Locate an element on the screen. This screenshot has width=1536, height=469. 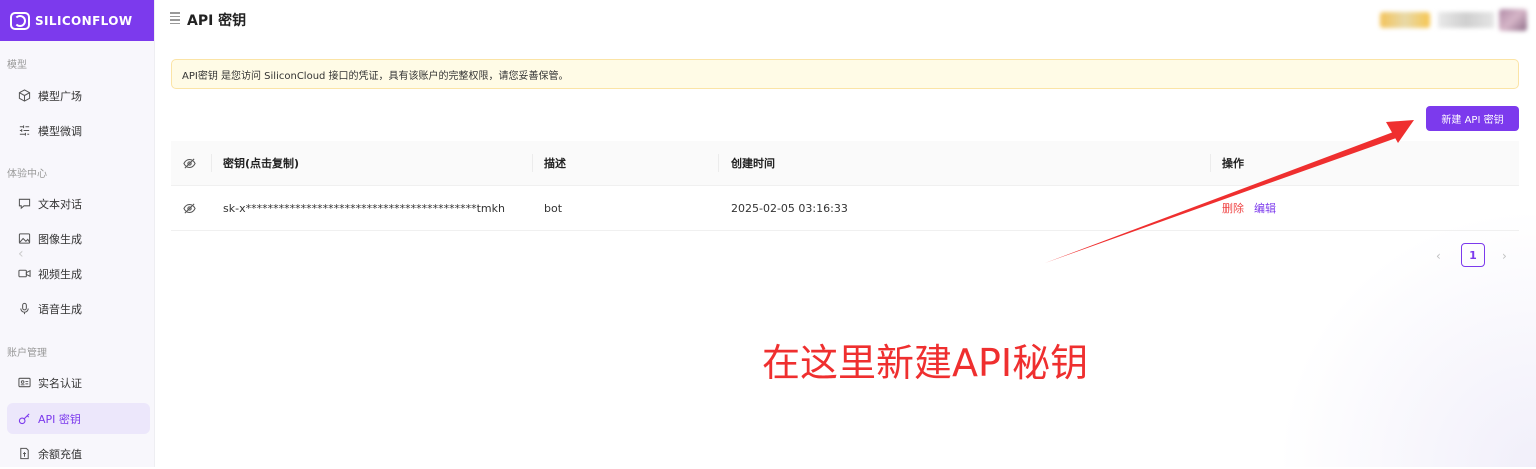
annotation-text: 在这里新建API秘钥 is located at coordinates (925, 363).